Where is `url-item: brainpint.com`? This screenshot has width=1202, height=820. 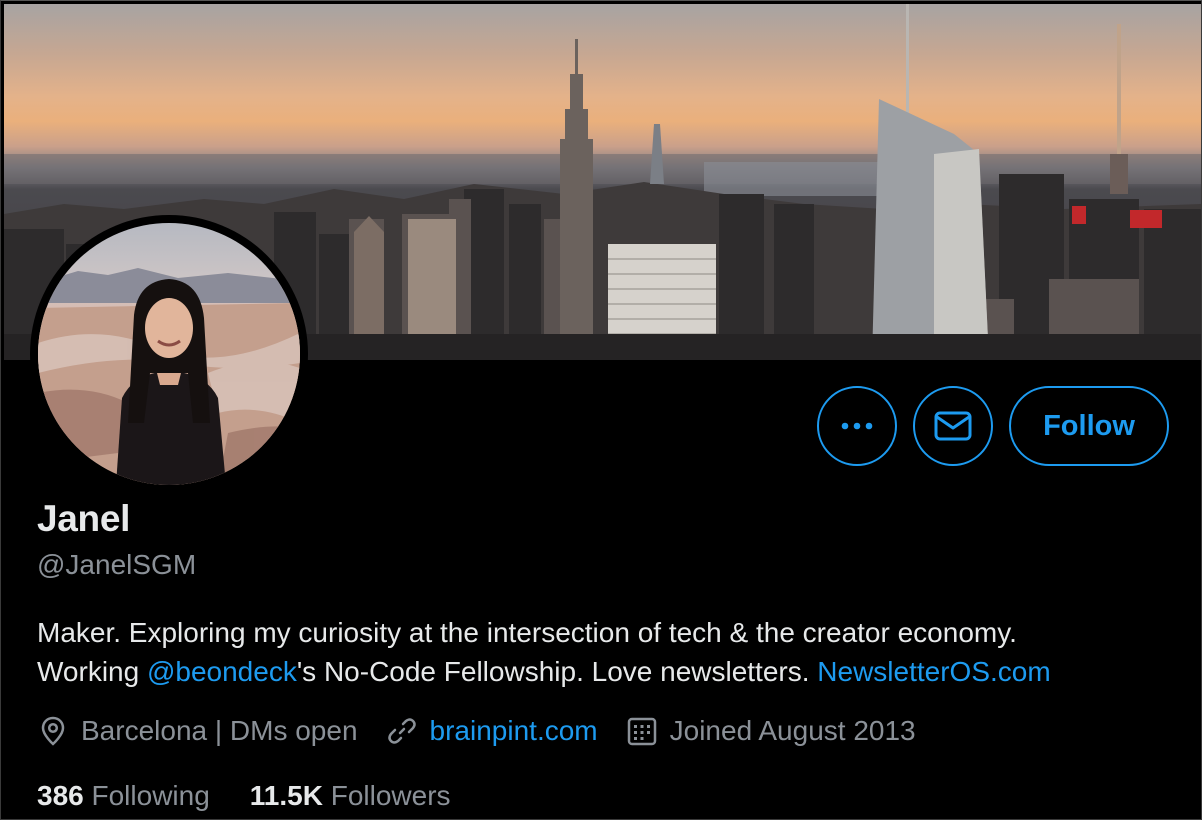
url-item: brainpint.com is located at coordinates (492, 731).